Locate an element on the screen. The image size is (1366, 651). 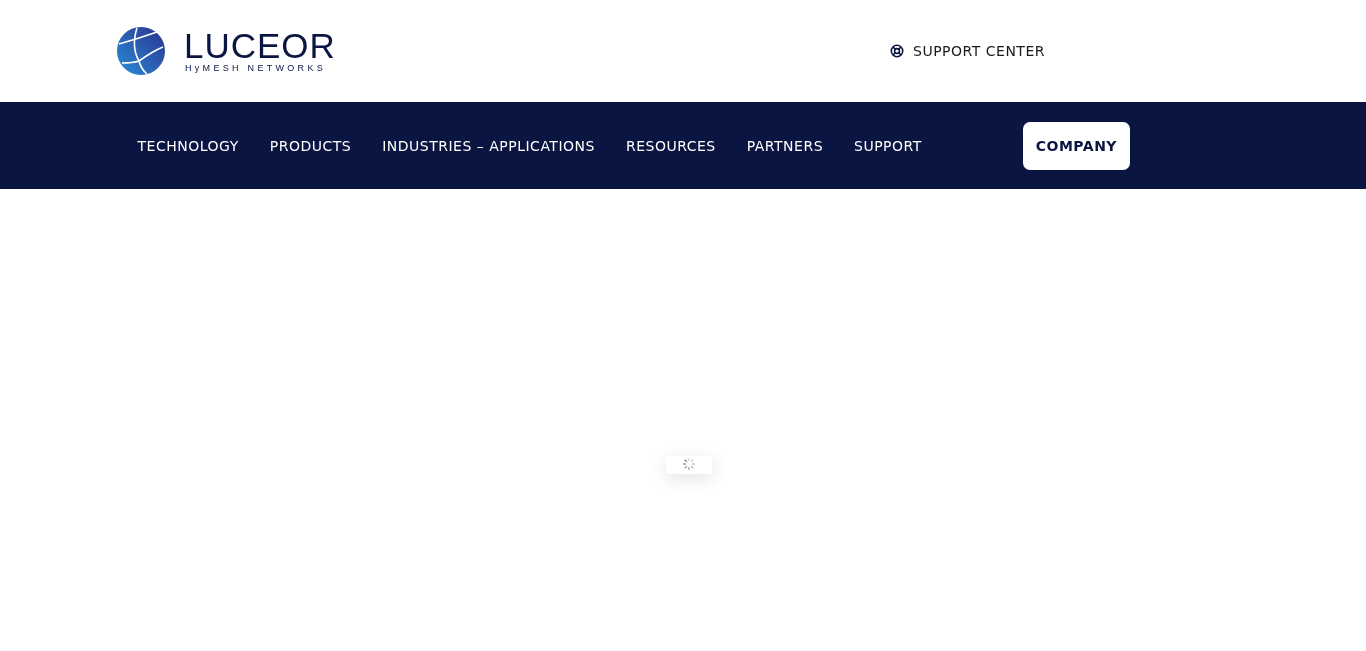
lifebuoy-icon is located at coordinates (897, 51).